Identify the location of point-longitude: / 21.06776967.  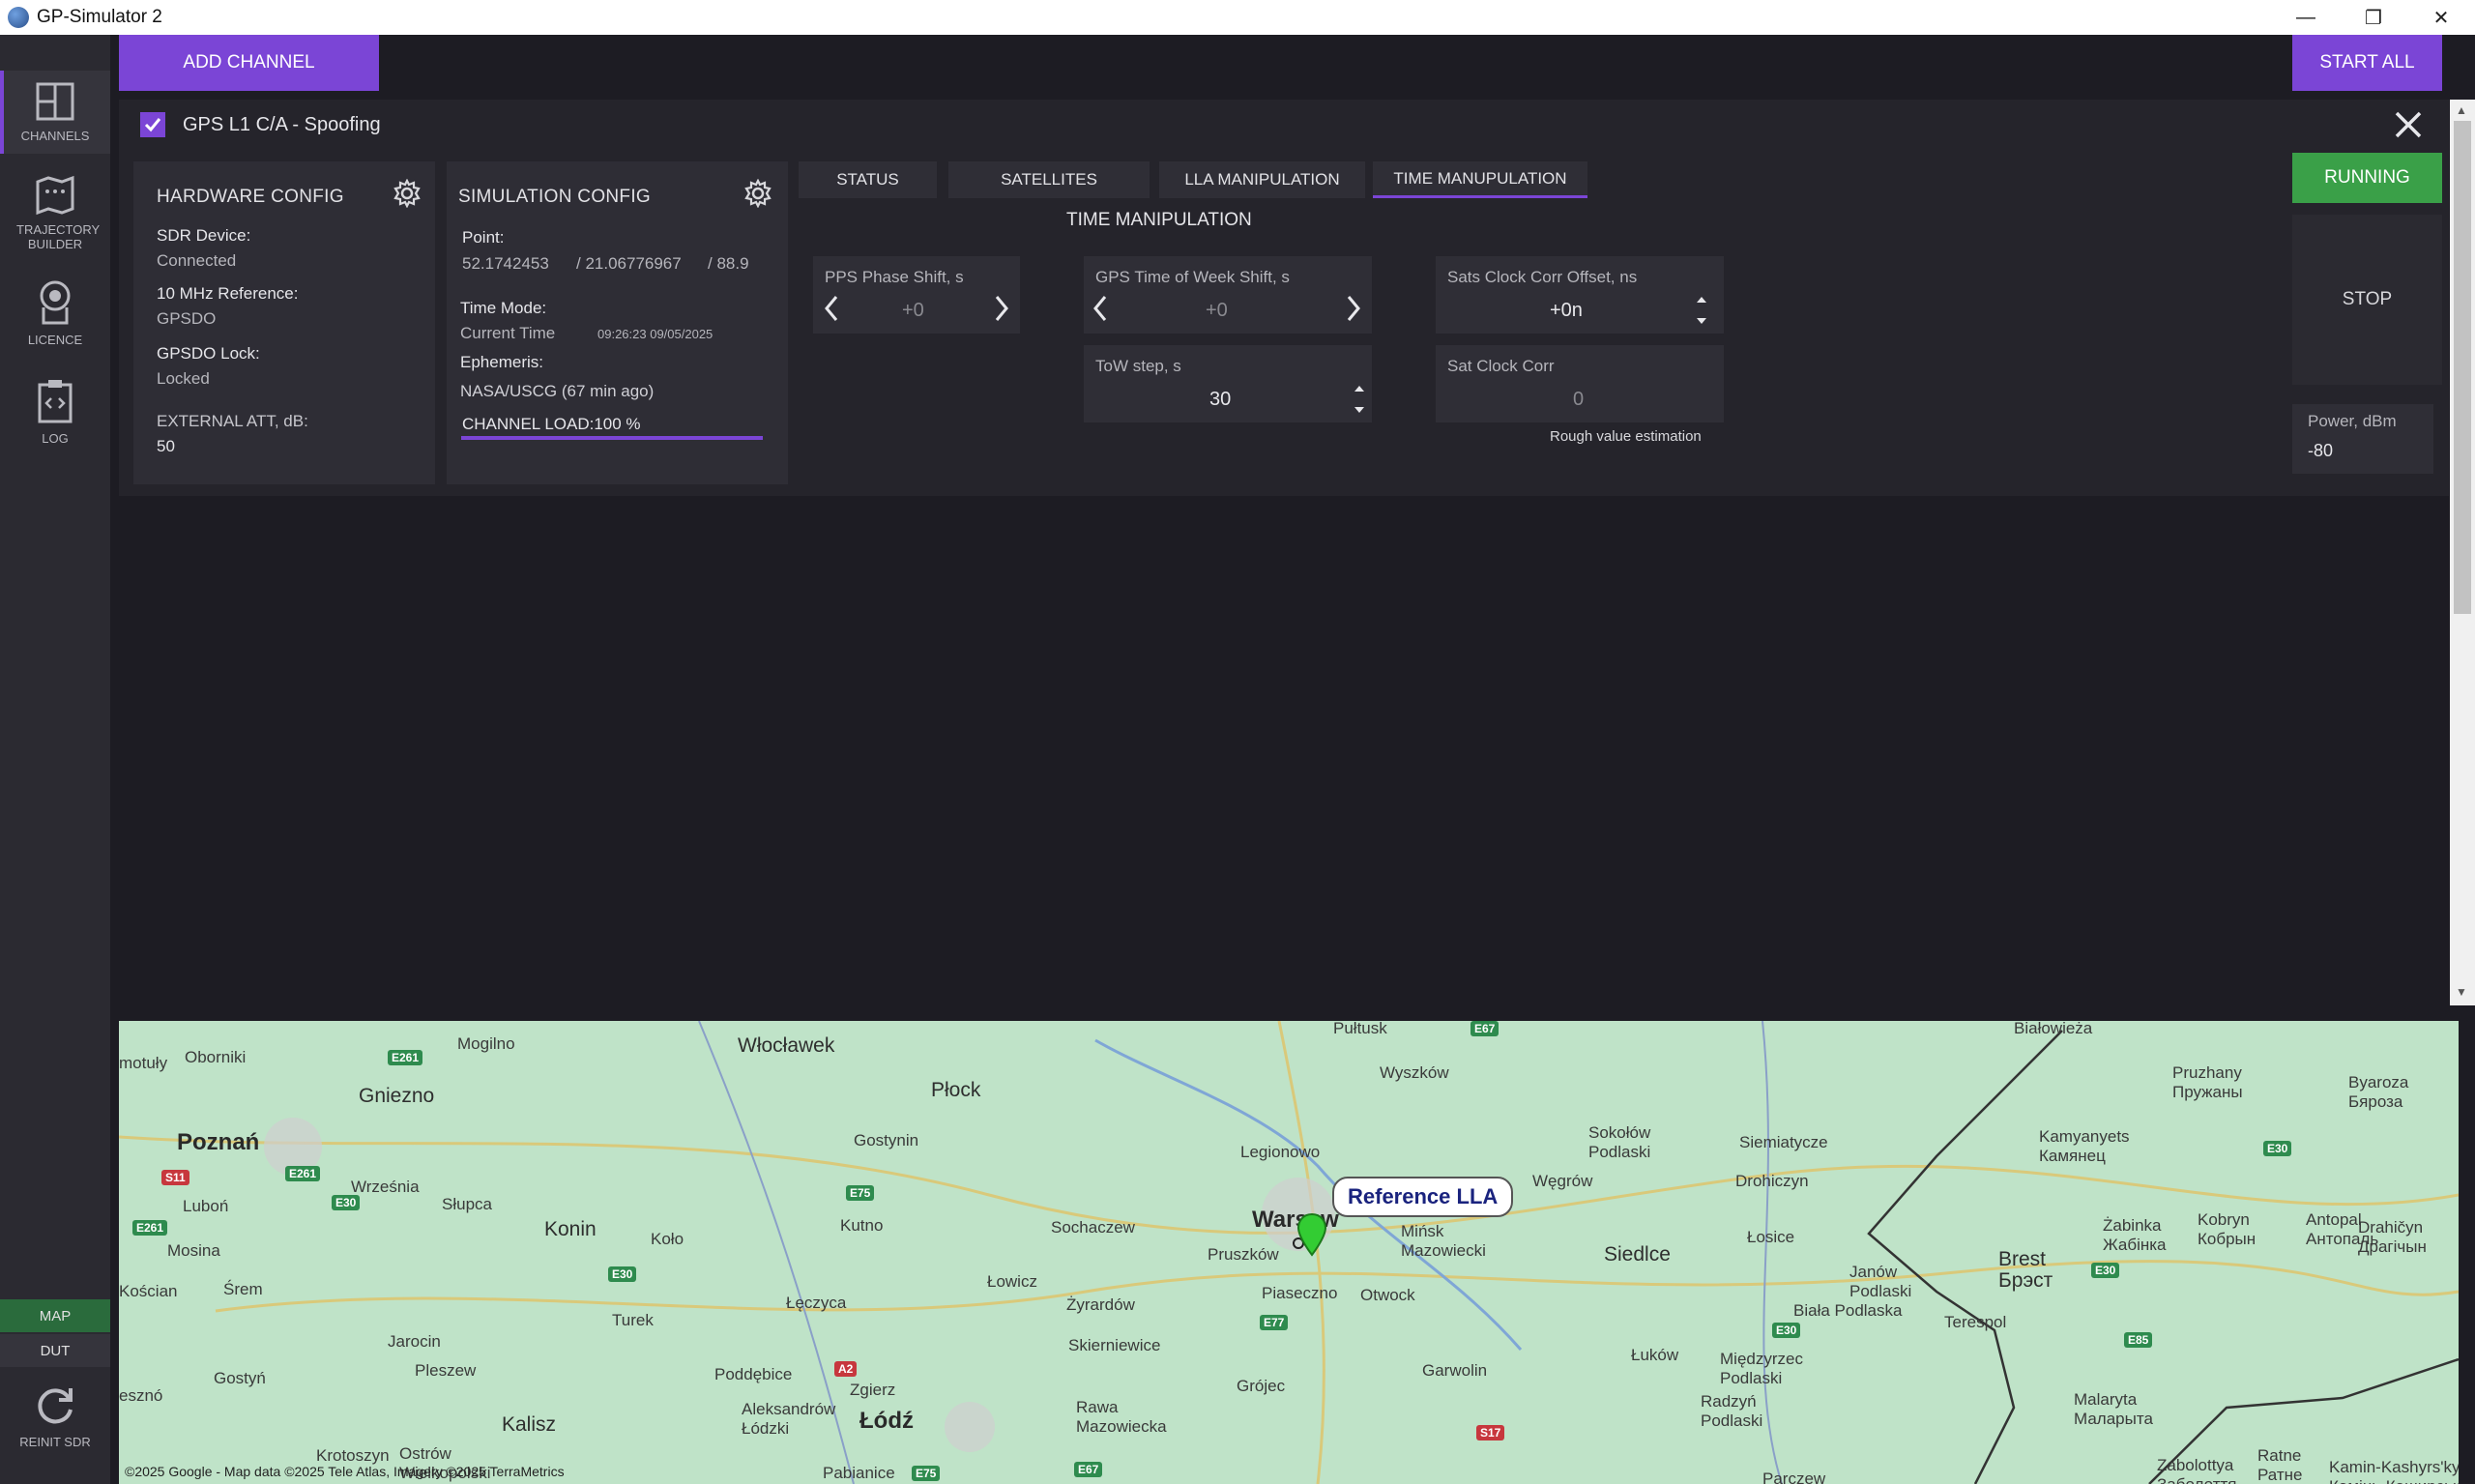
(629, 263).